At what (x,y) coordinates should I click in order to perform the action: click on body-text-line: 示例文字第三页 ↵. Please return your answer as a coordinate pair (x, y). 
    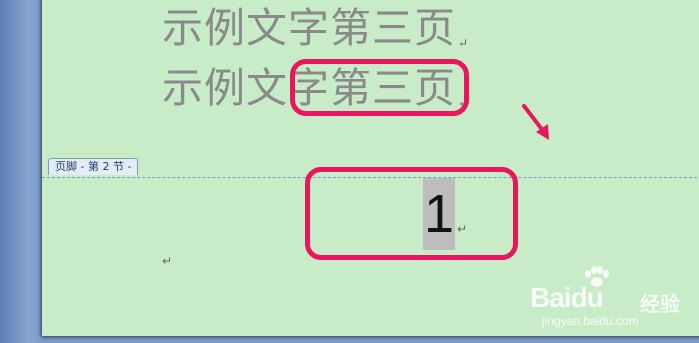
    Looking at the image, I should click on (316, 29).